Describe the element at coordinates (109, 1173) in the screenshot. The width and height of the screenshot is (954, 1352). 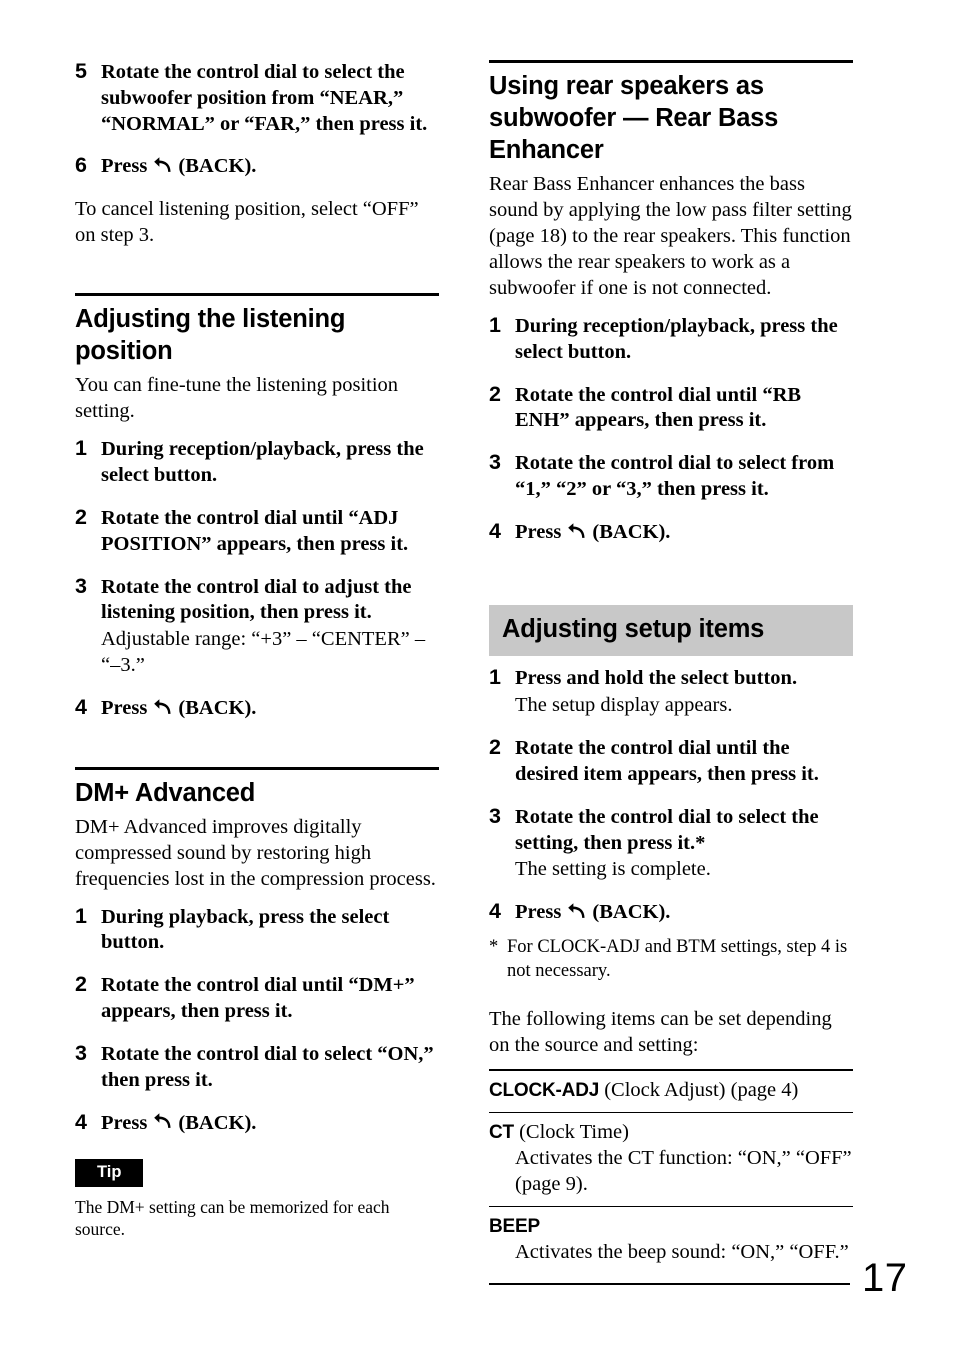
I see `tip-badge: Tip` at that location.